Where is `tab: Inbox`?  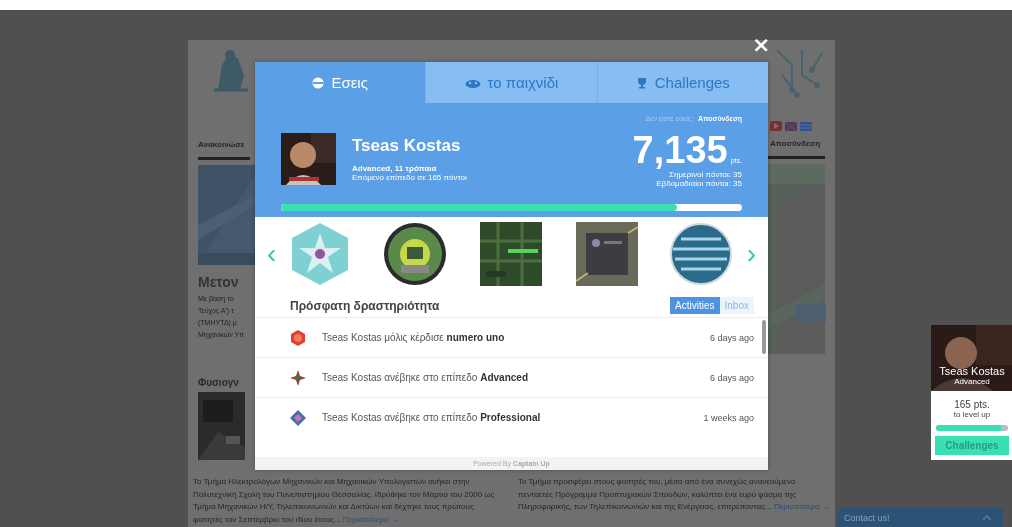
tab: Inbox is located at coordinates (736, 305).